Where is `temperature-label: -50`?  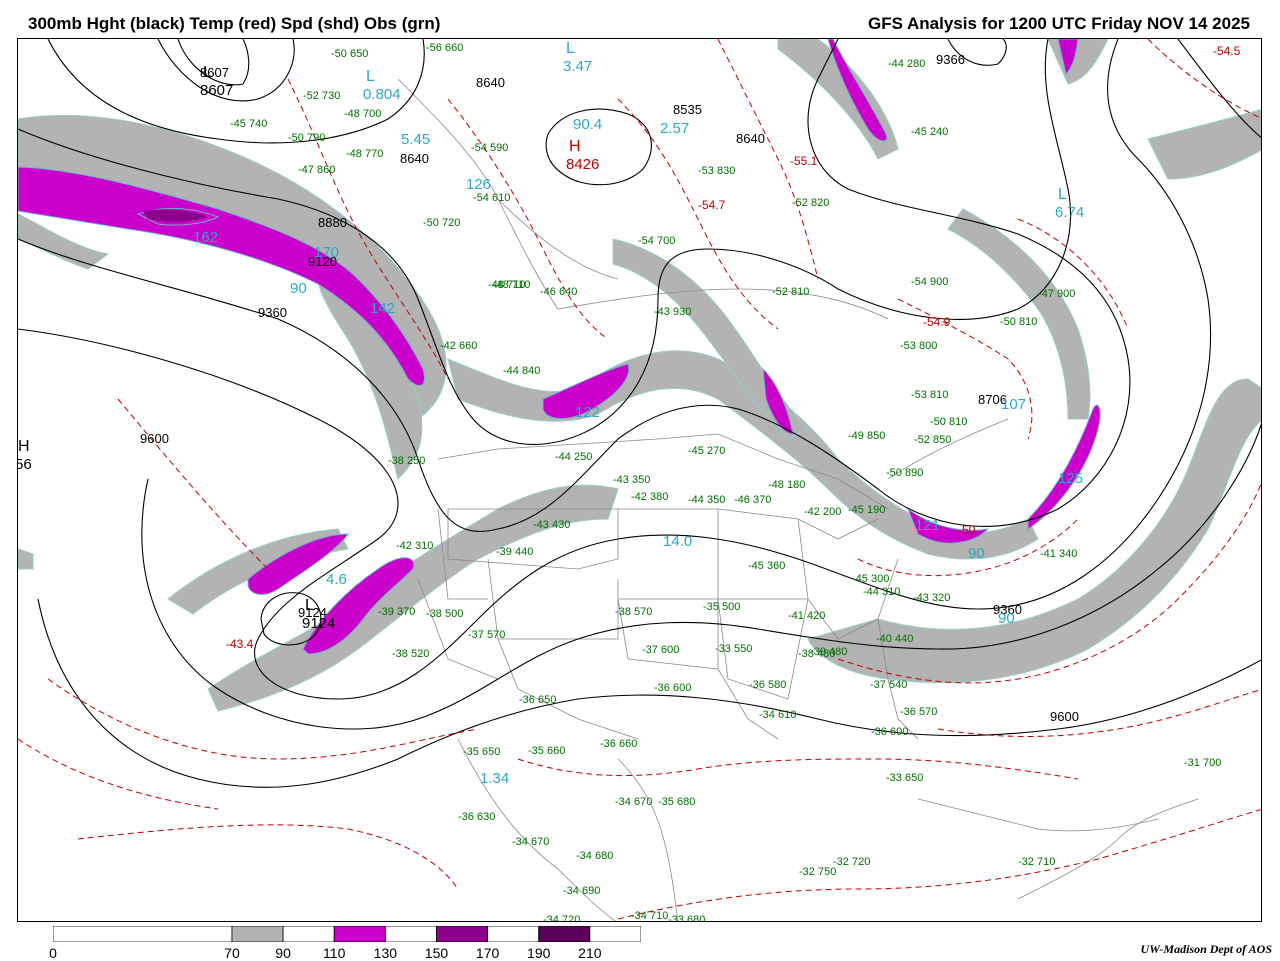 temperature-label: -50 is located at coordinates (967, 530).